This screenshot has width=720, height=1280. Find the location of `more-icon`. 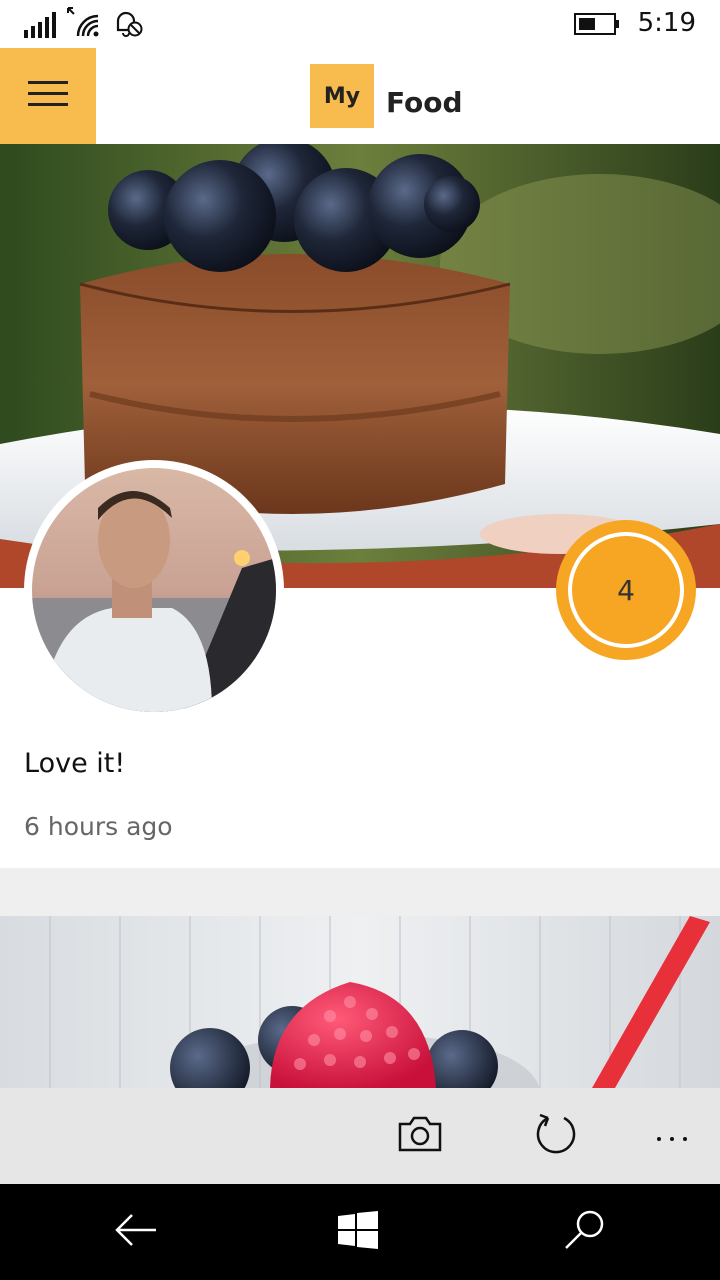

more-icon is located at coordinates (672, 1136).